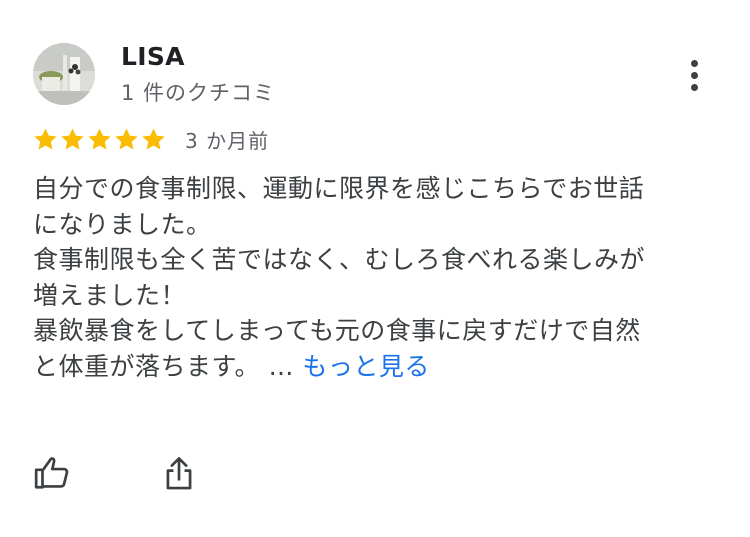  I want to click on review-text-line: 食事制限も全く苦ではなく、むしろ食べれる楽しみが, so click(339, 259).